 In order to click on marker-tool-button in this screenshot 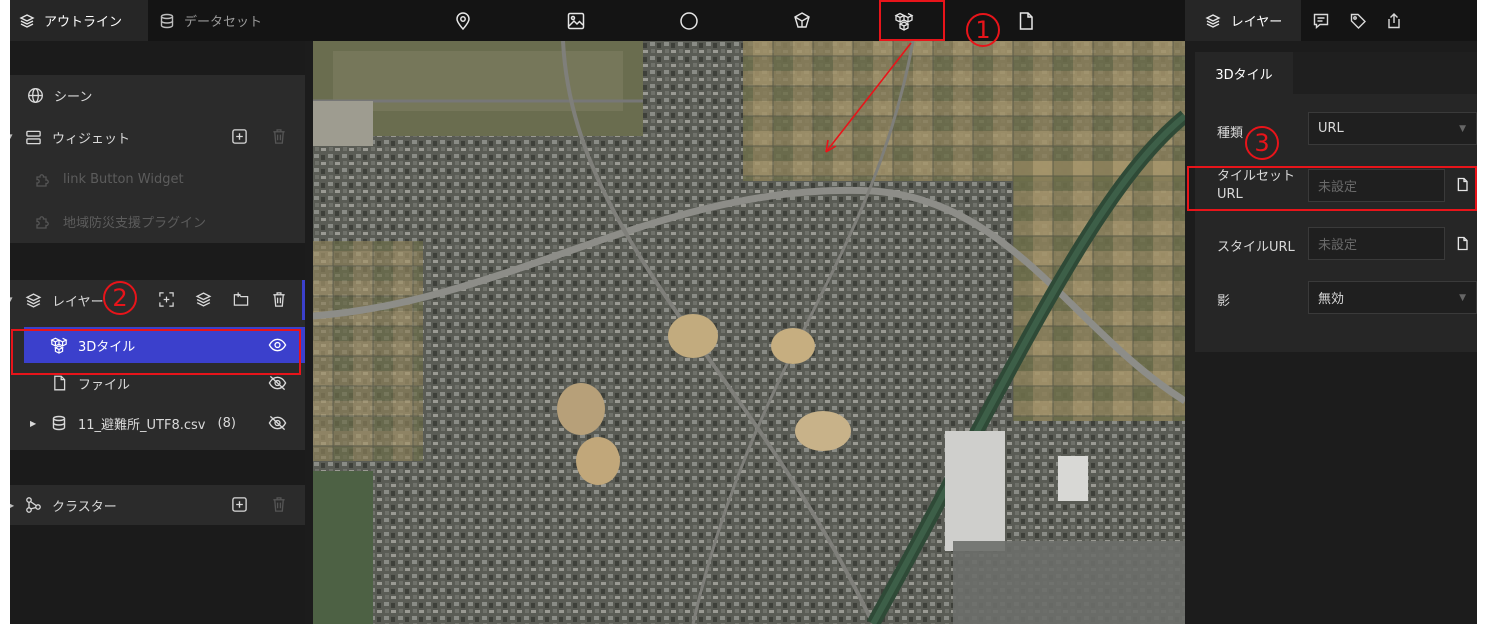, I will do `click(463, 21)`.